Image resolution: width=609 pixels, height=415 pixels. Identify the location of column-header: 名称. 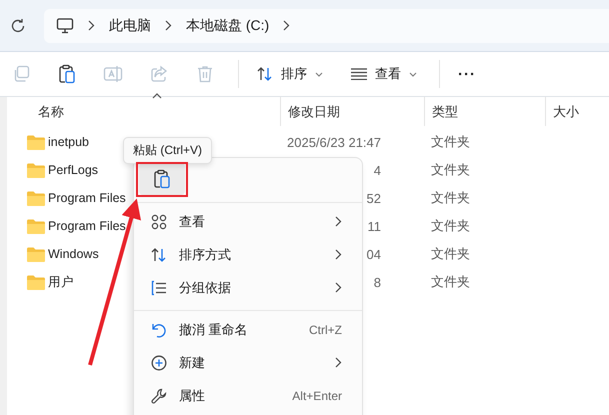
(143, 111).